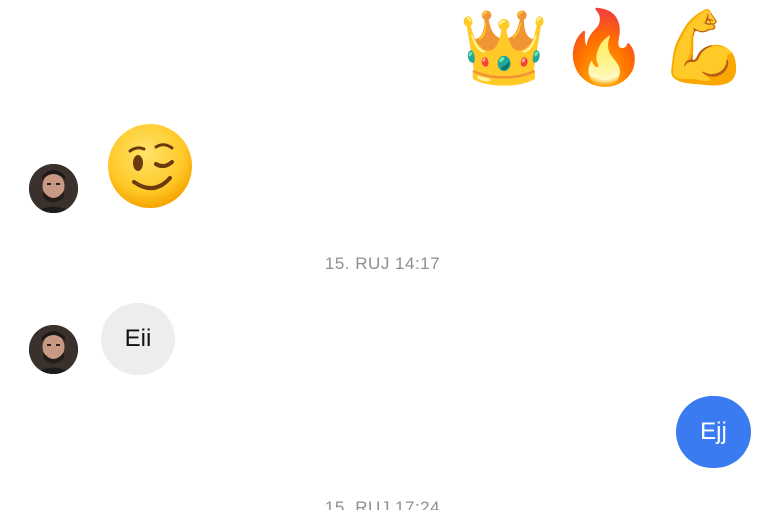 The image size is (765, 510). What do you see at coordinates (382, 504) in the screenshot?
I see `message-timestamp: 15. RUJ 17:24` at bounding box center [382, 504].